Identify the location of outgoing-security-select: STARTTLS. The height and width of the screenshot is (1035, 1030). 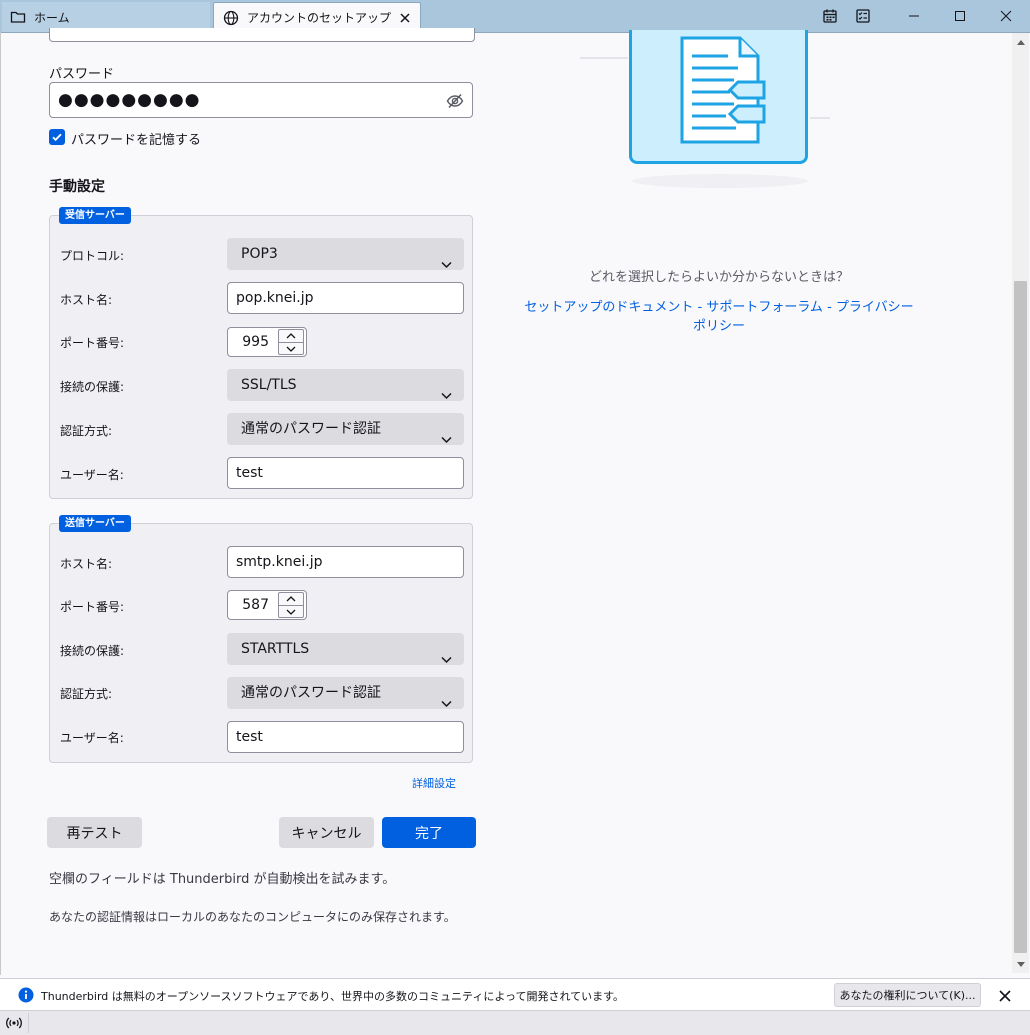
(345, 649).